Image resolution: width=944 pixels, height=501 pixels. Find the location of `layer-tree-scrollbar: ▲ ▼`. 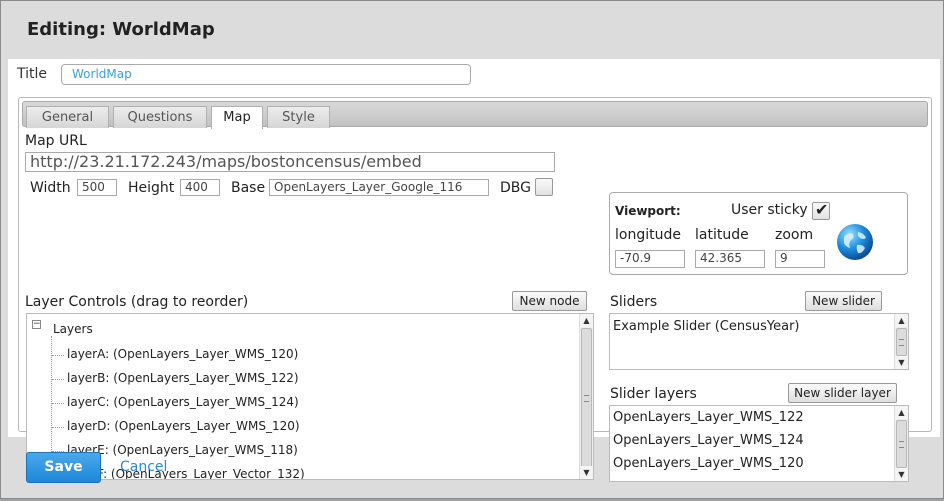

layer-tree-scrollbar: ▲ ▼ is located at coordinates (586, 396).